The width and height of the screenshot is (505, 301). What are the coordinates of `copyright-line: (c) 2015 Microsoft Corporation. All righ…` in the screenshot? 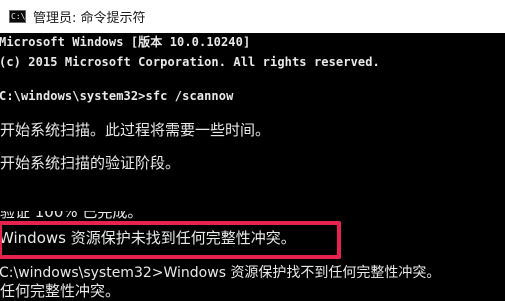 It's located at (190, 62).